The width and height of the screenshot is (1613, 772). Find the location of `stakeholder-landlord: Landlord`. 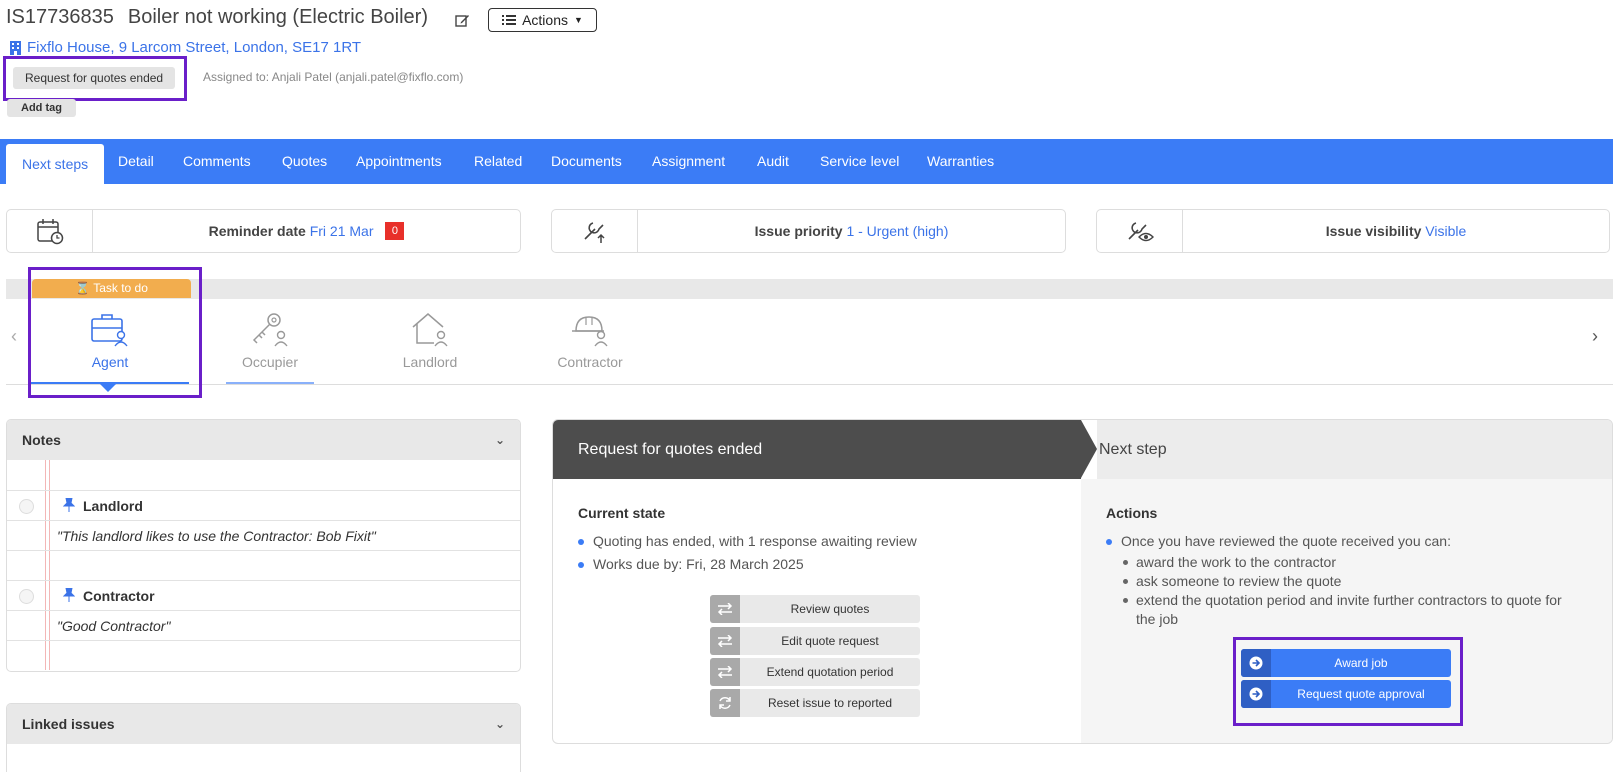

stakeholder-landlord: Landlord is located at coordinates (430, 340).